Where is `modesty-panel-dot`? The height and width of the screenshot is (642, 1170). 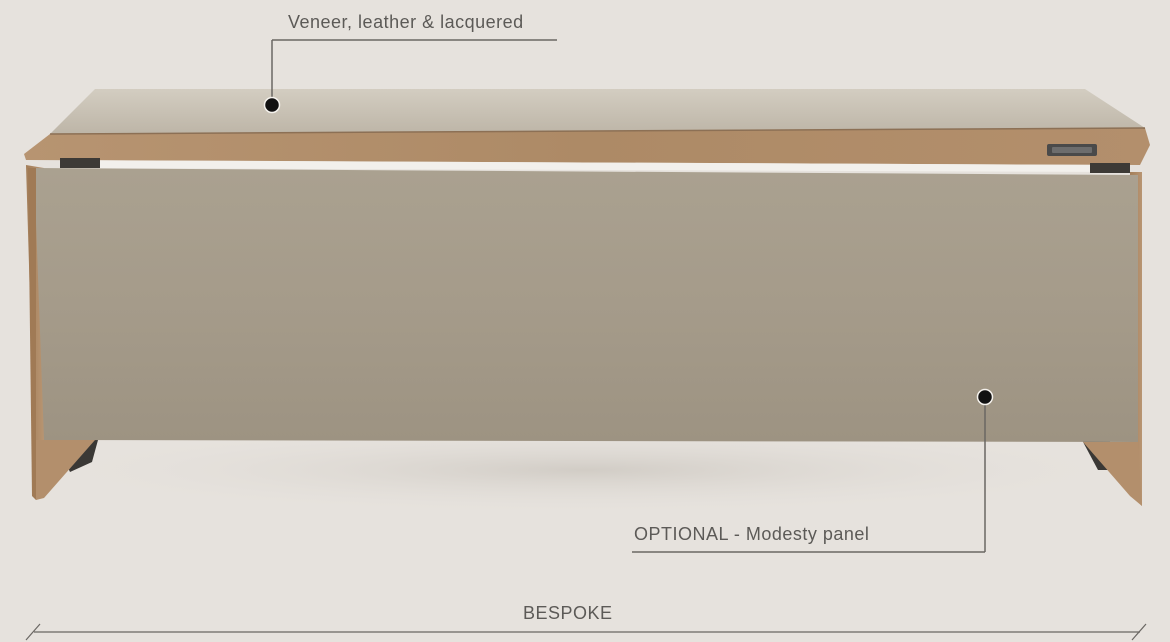 modesty-panel-dot is located at coordinates (985, 397).